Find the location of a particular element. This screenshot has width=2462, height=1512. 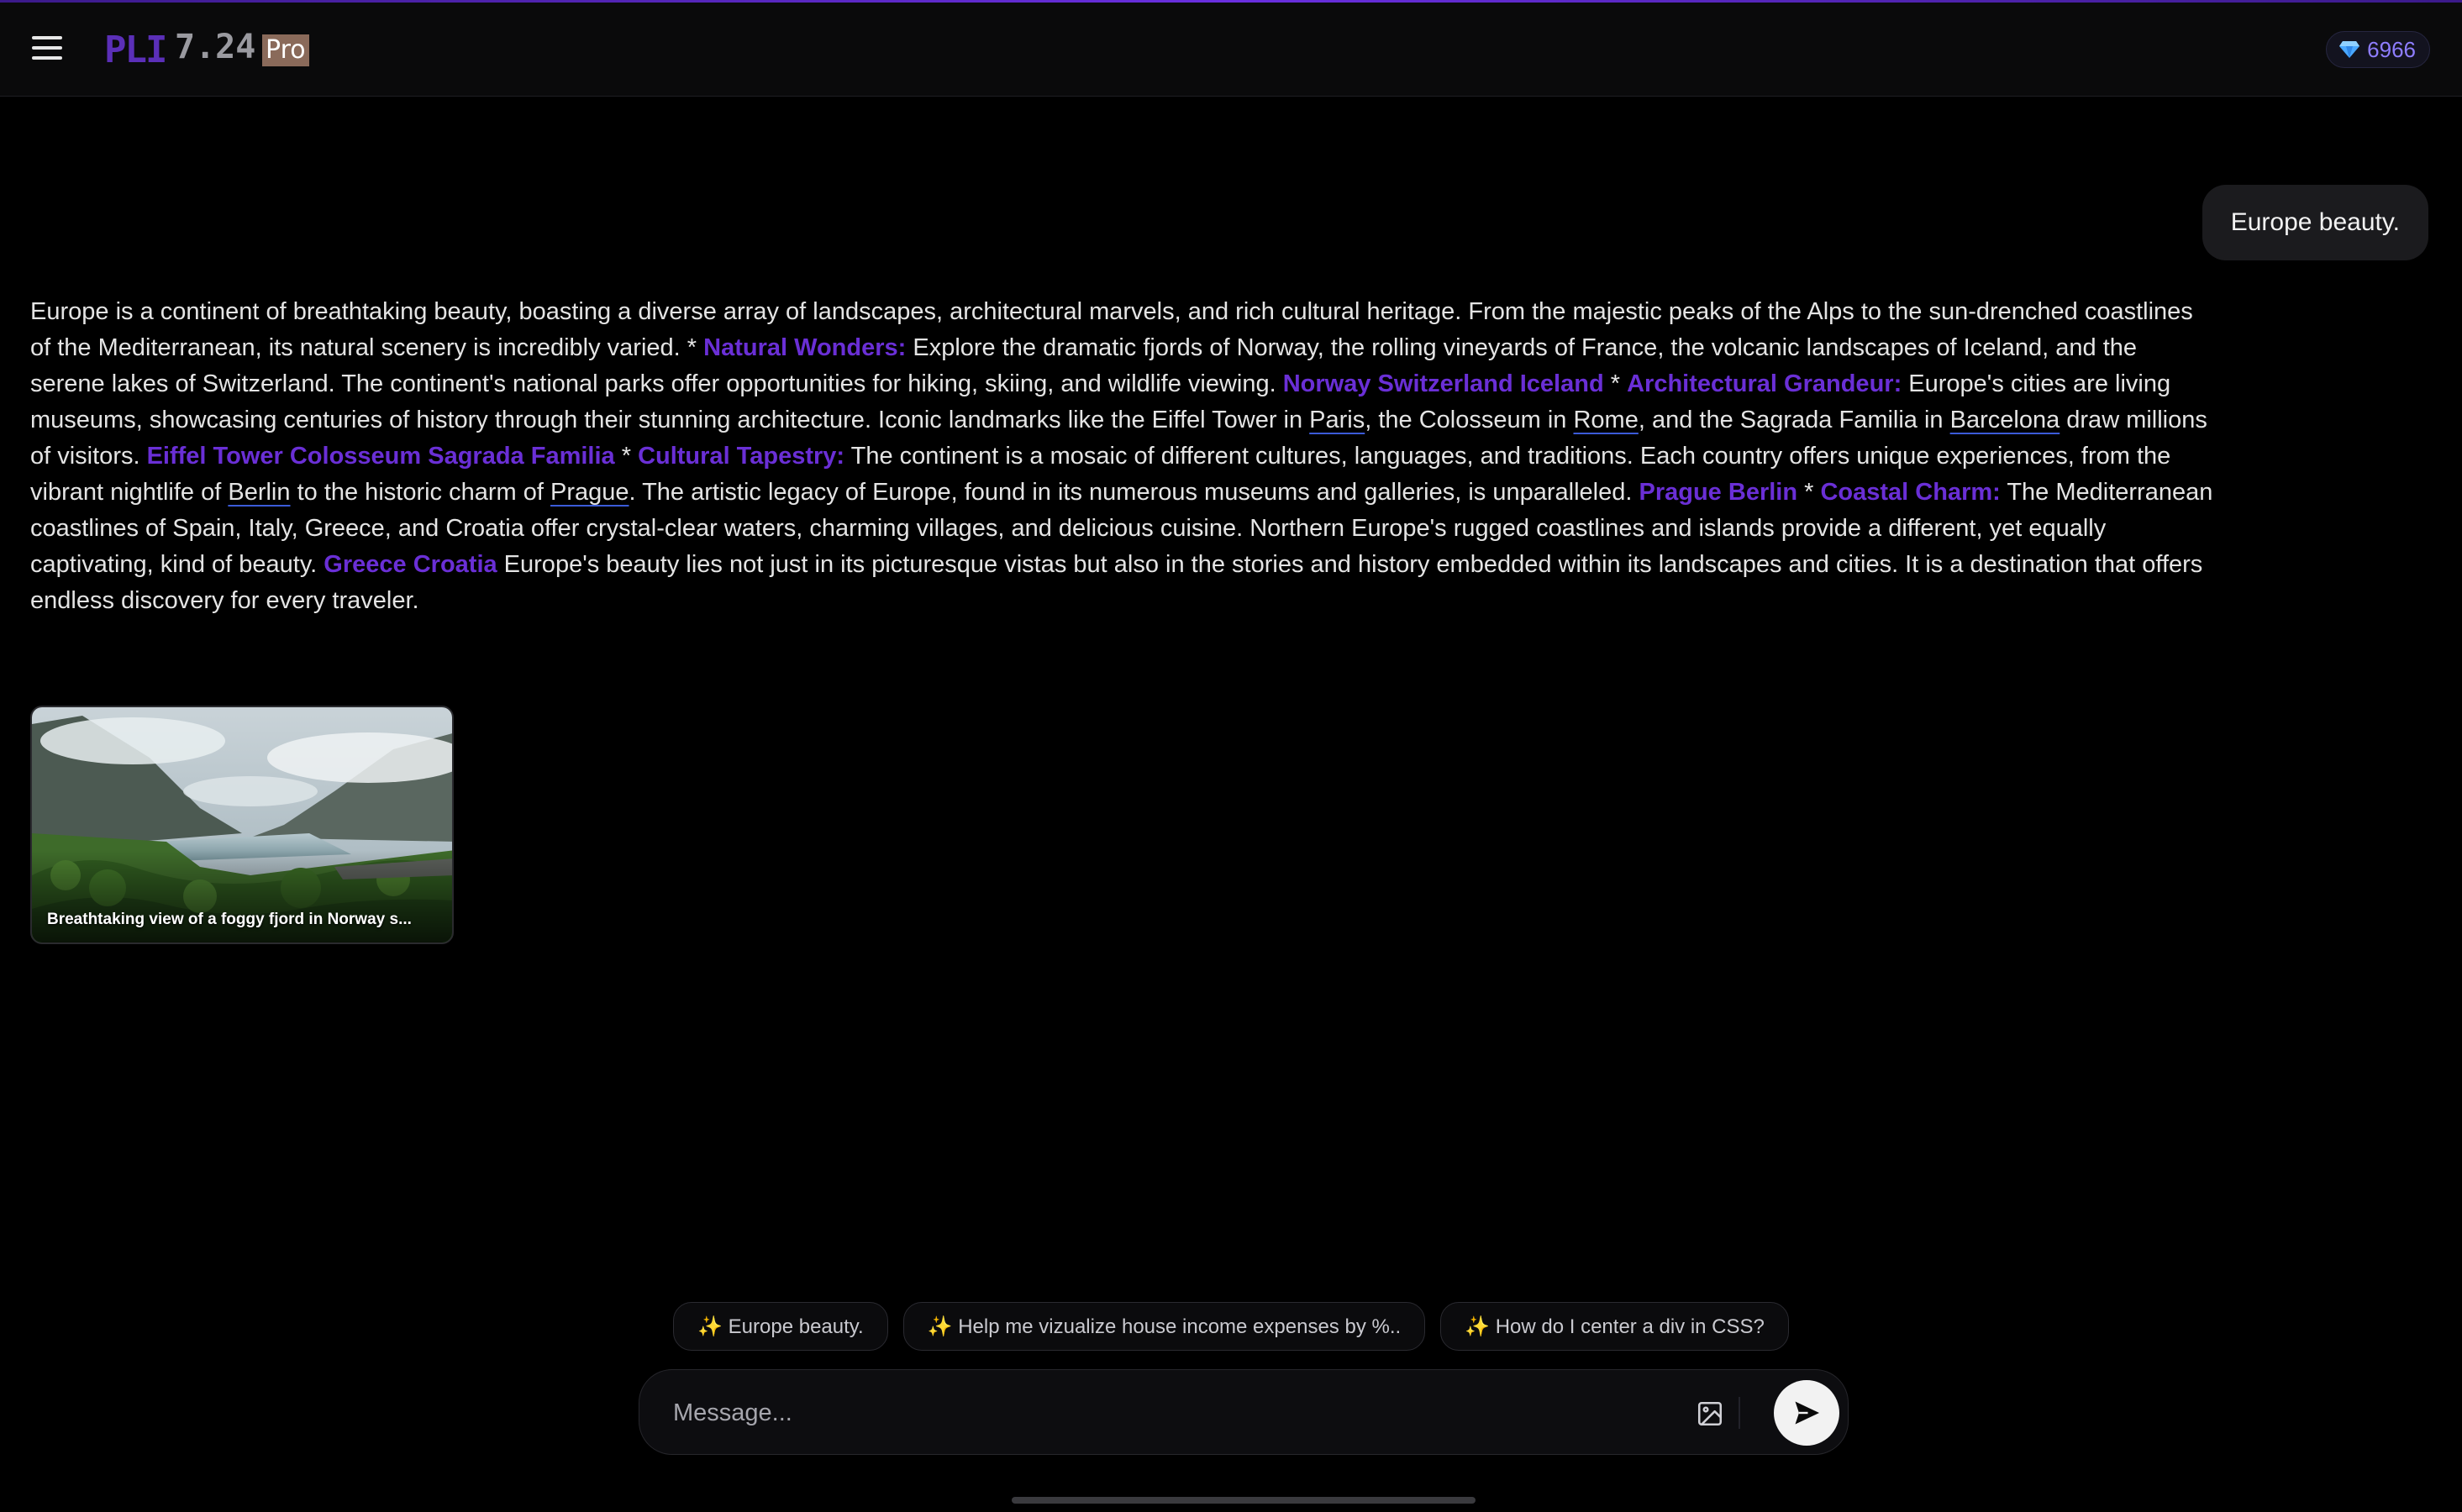

section-heading-culture: Cultural Tapestry: is located at coordinates (741, 456).